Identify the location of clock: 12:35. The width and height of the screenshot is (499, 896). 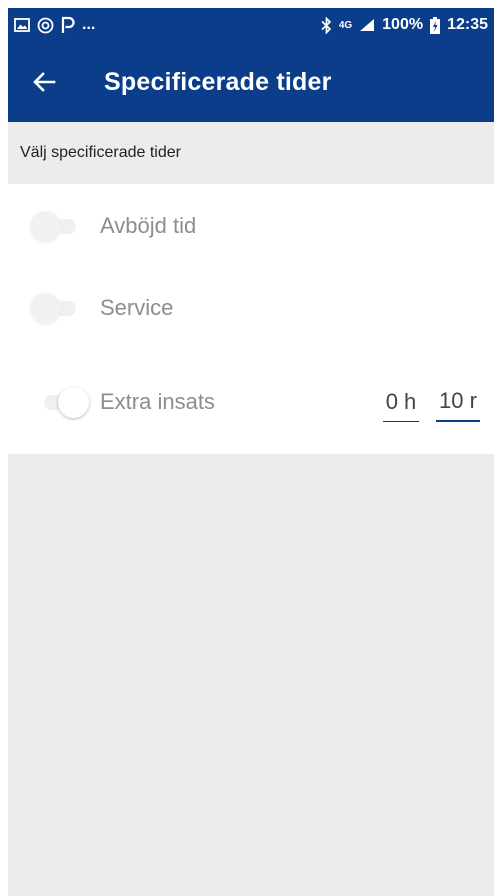
(467, 24).